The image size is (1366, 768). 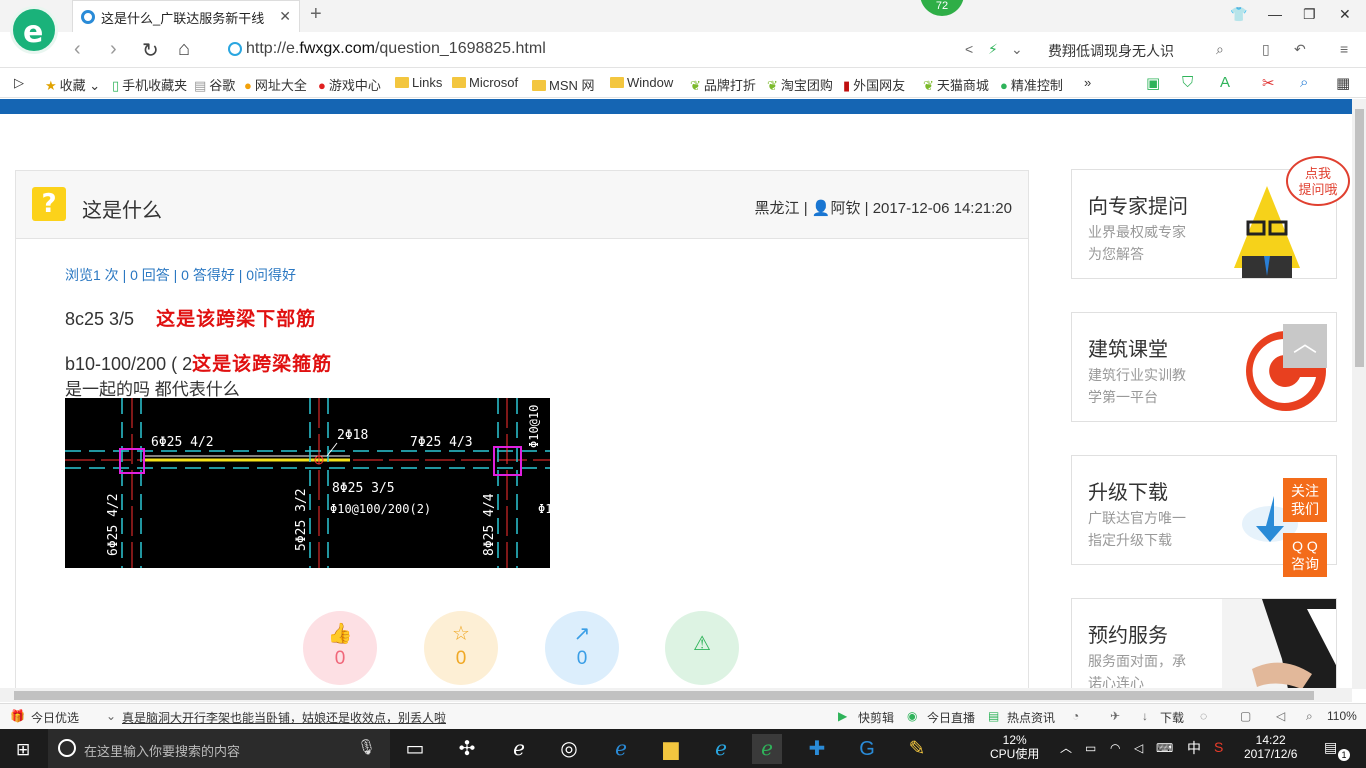 I want to click on downloads-link: 下载, so click(x=1172, y=717).